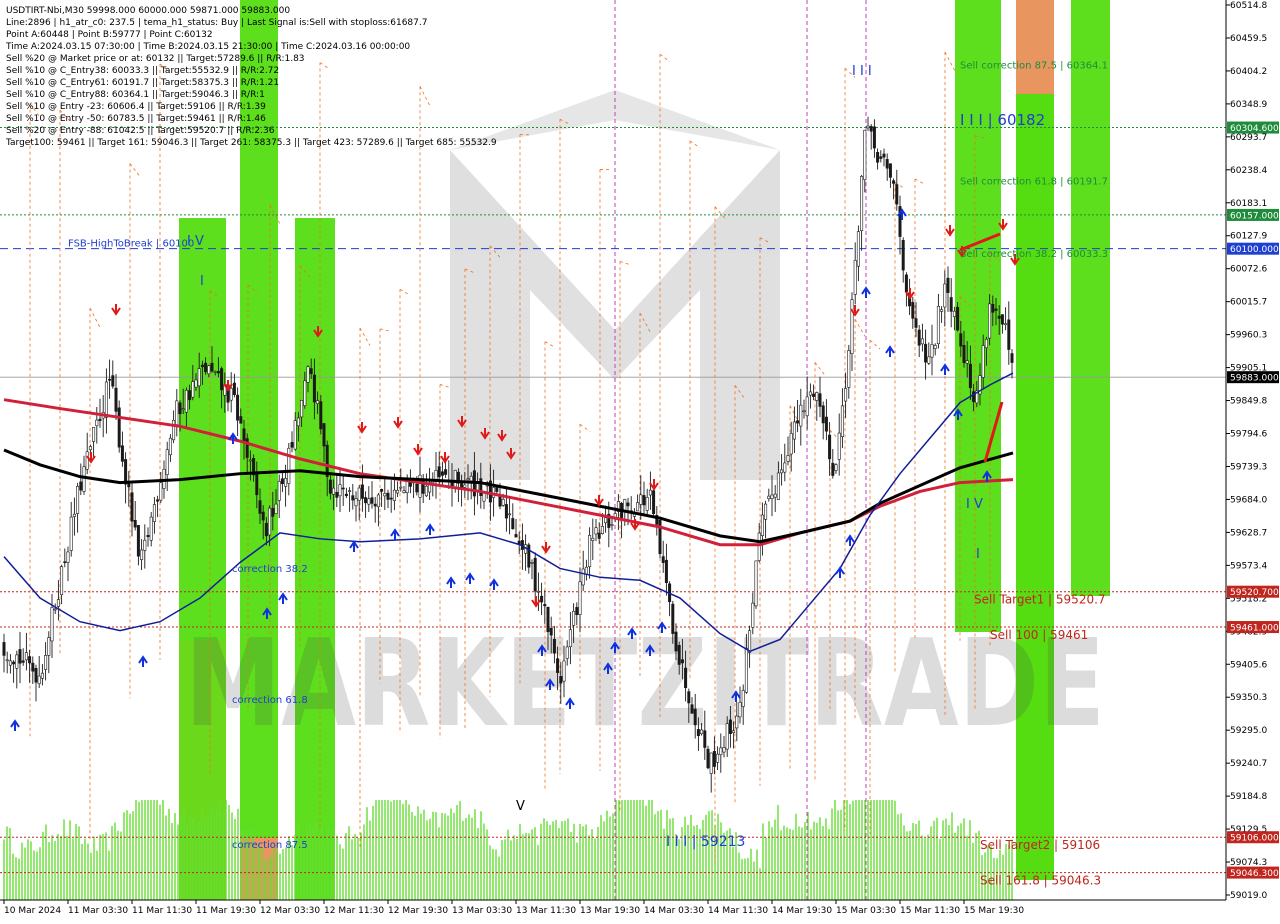  Describe the element at coordinates (1253, 873) in the screenshot. I see `price-tag: 59046.300` at that location.